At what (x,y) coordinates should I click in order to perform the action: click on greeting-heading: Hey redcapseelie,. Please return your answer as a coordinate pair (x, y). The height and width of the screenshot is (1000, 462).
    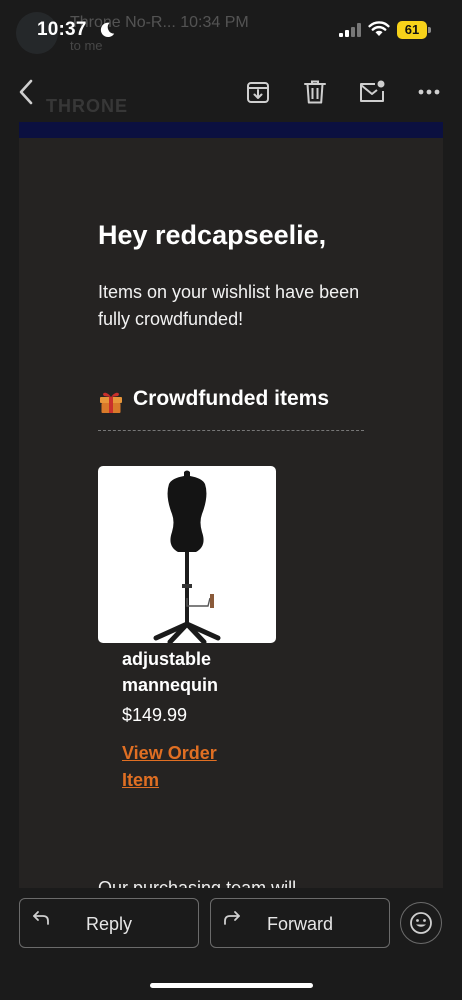
    Looking at the image, I should click on (212, 235).